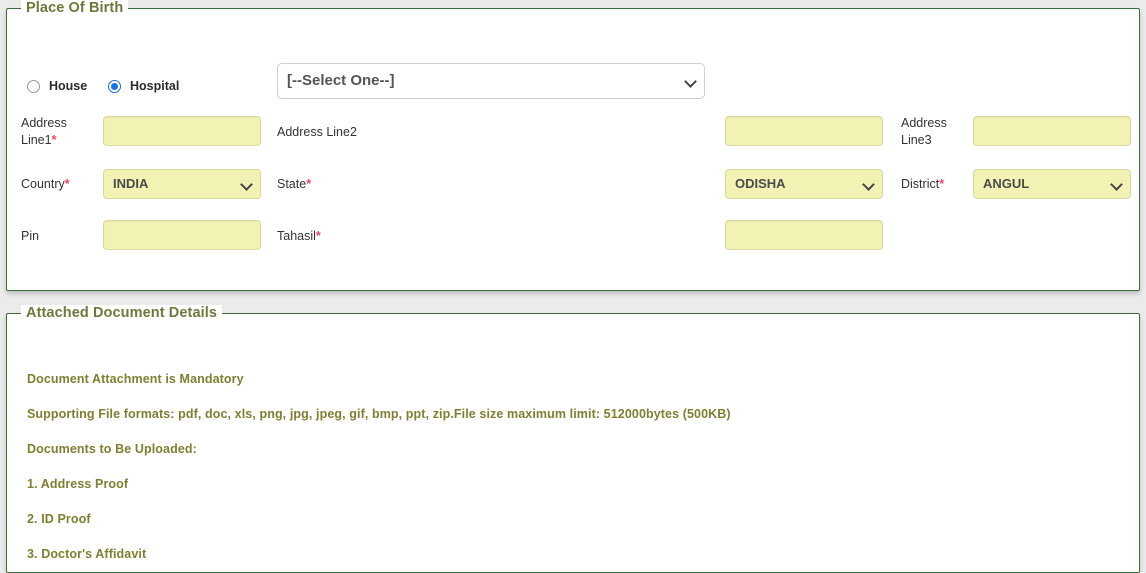 This screenshot has height=573, width=1146. Describe the element at coordinates (78, 484) in the screenshot. I see `document-item-address-proof: 1. Address Proof` at that location.